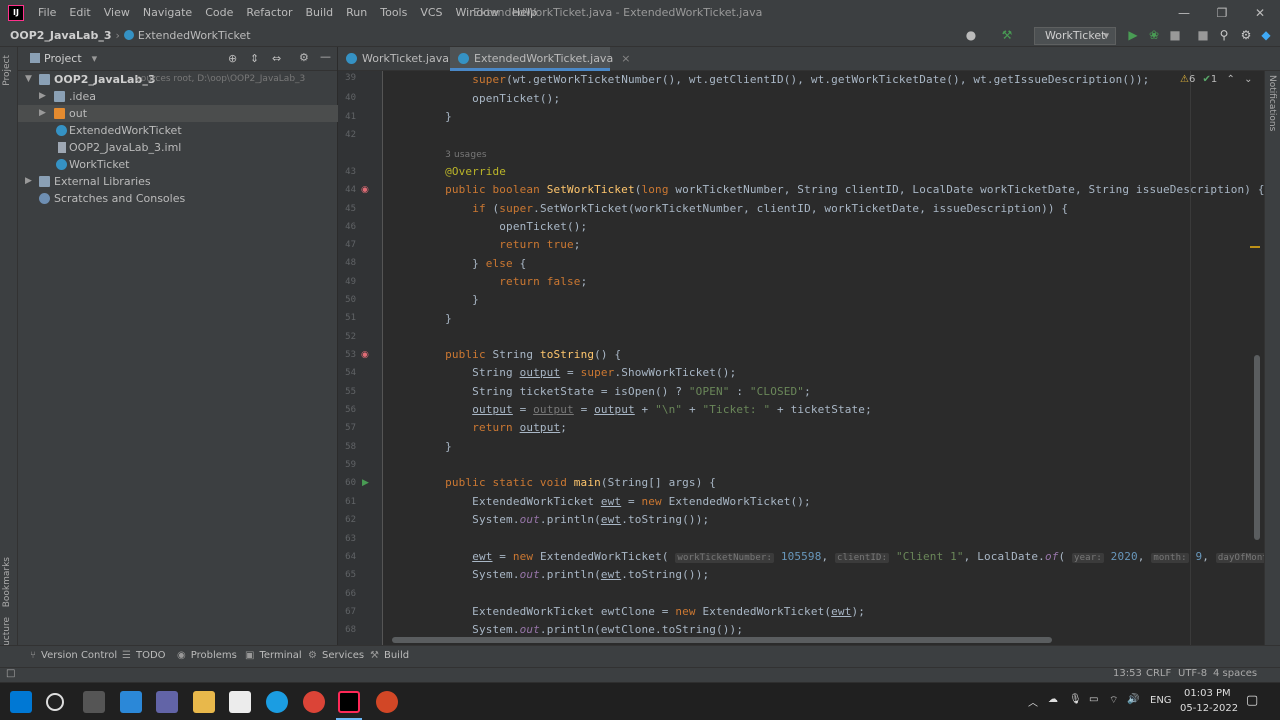 This screenshot has height=720, width=1280. What do you see at coordinates (144, 655) in the screenshot?
I see `tool-todo: ☰ TODO` at bounding box center [144, 655].